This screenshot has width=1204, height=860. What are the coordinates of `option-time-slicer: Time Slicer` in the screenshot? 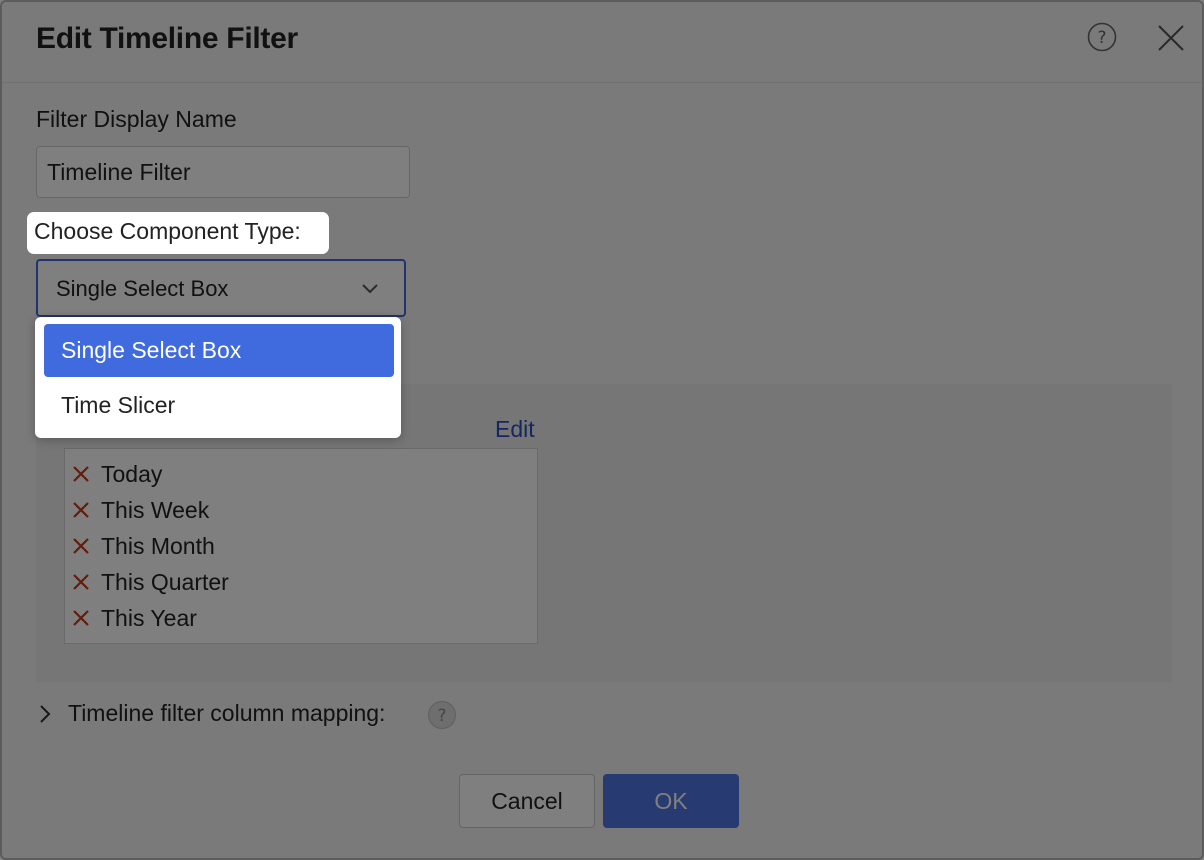 It's located at (219, 405).